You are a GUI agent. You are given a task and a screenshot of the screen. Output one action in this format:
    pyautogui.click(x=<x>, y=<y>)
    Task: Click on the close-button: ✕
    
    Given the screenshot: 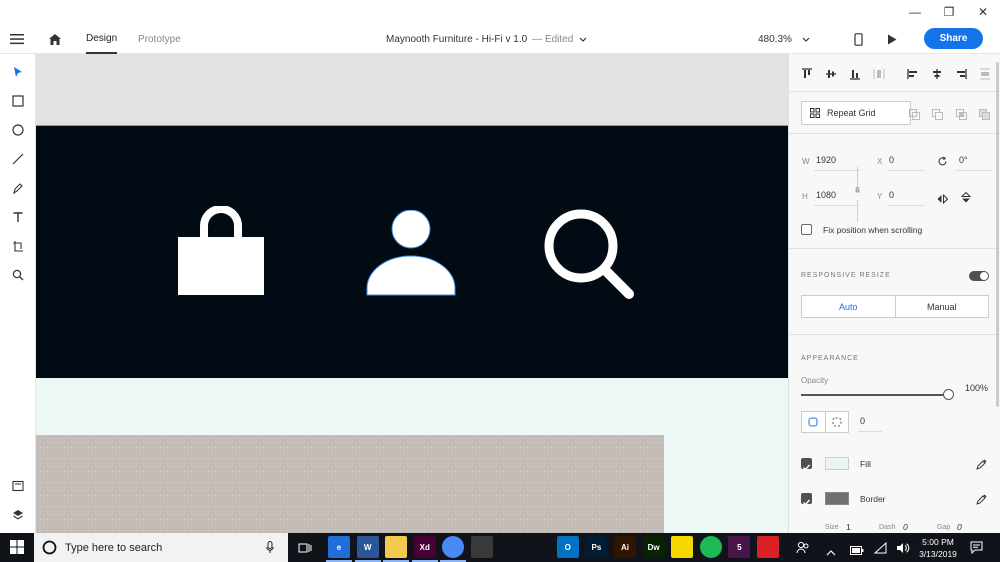 What is the action you would take?
    pyautogui.click(x=983, y=12)
    